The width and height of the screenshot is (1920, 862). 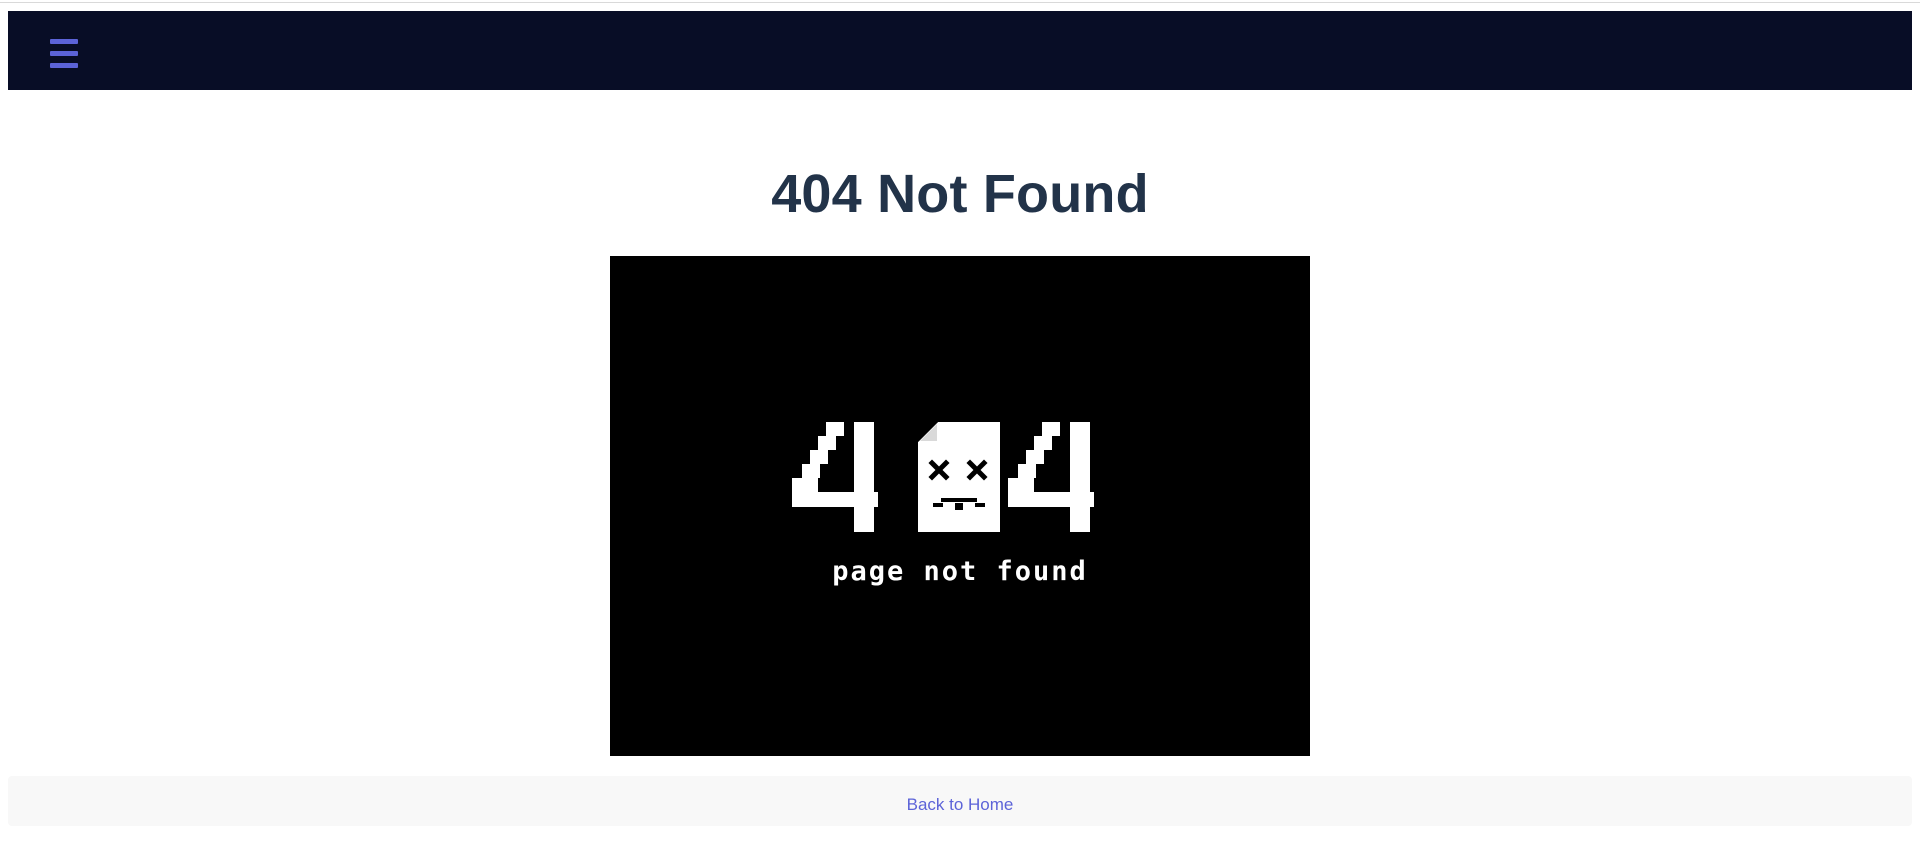 What do you see at coordinates (960, 804) in the screenshot?
I see `back-to-home-link: Back to Home` at bounding box center [960, 804].